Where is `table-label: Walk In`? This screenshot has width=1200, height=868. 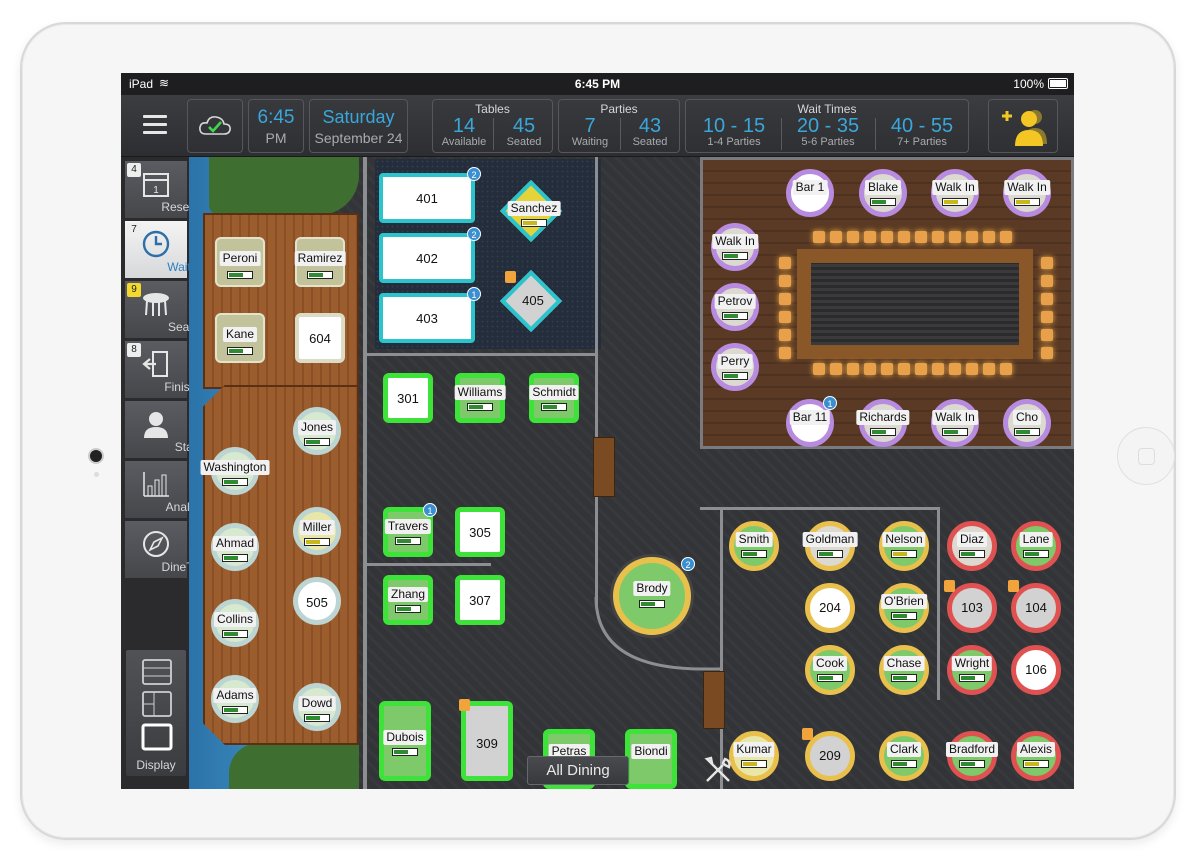 table-label: Walk In is located at coordinates (955, 417).